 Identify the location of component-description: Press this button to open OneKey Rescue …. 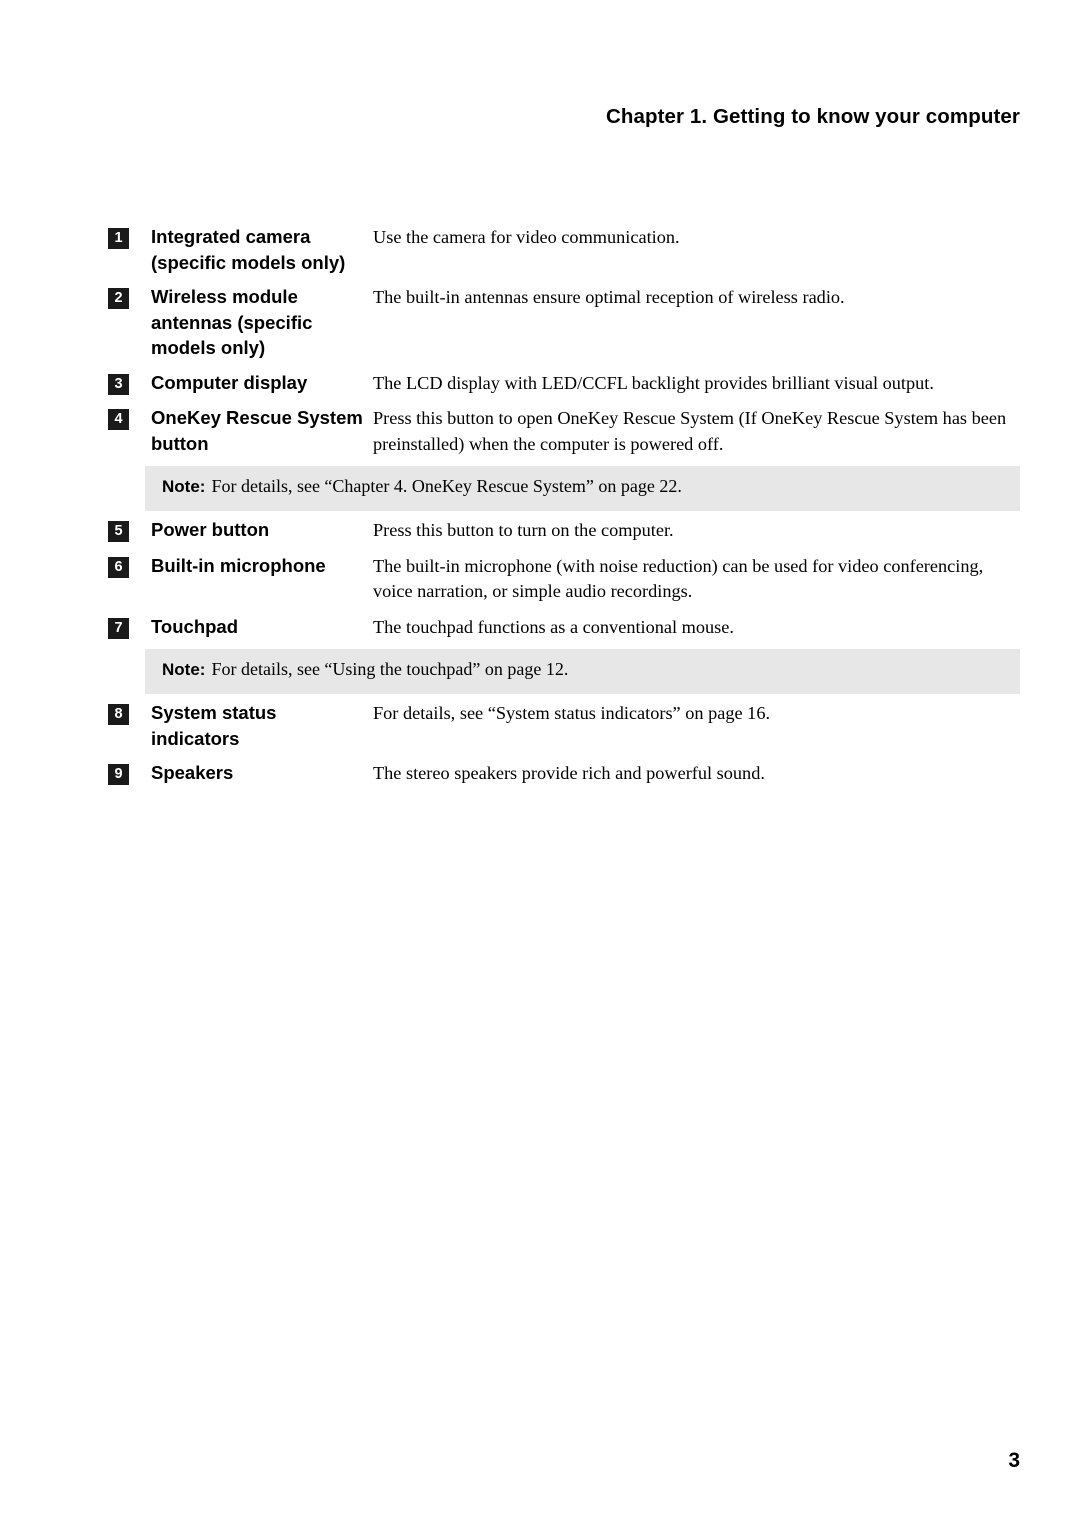
(690, 431).